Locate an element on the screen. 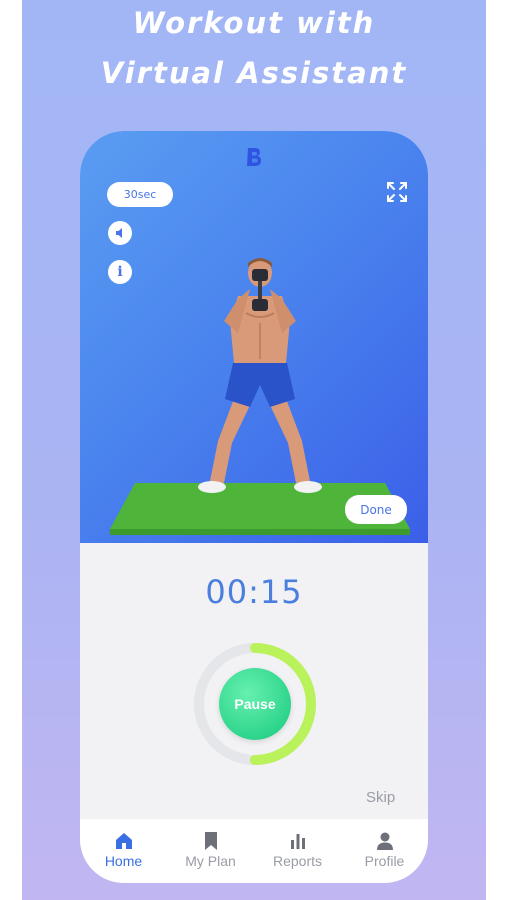  volume-icon is located at coordinates (119, 233).